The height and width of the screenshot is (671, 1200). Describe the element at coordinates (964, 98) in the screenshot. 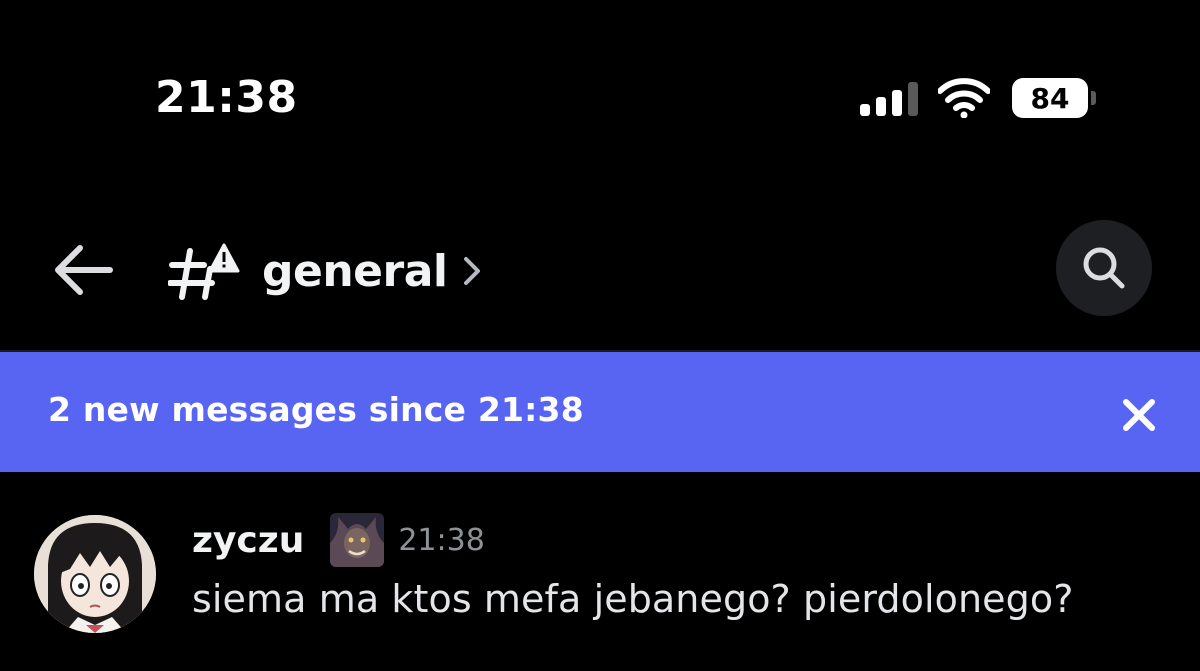

I see `wifi-icon` at that location.